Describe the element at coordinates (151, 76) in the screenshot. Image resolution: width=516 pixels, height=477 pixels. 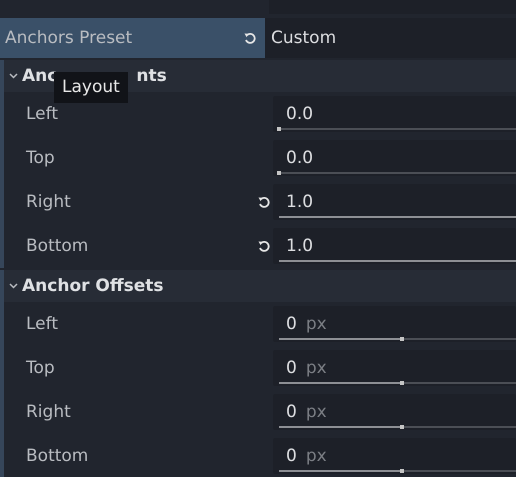
I see `section-title: nts` at that location.